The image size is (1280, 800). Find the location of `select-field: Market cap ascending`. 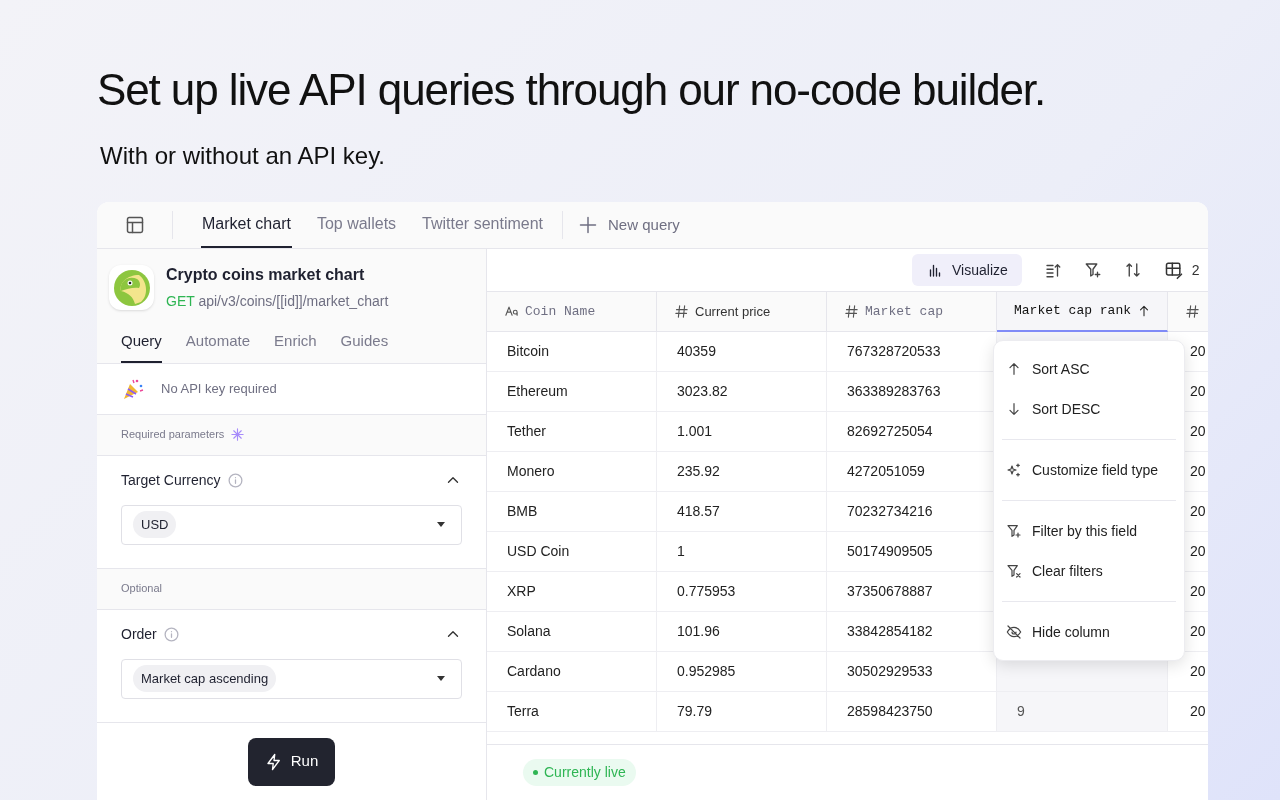

select-field: Market cap ascending is located at coordinates (291, 678).